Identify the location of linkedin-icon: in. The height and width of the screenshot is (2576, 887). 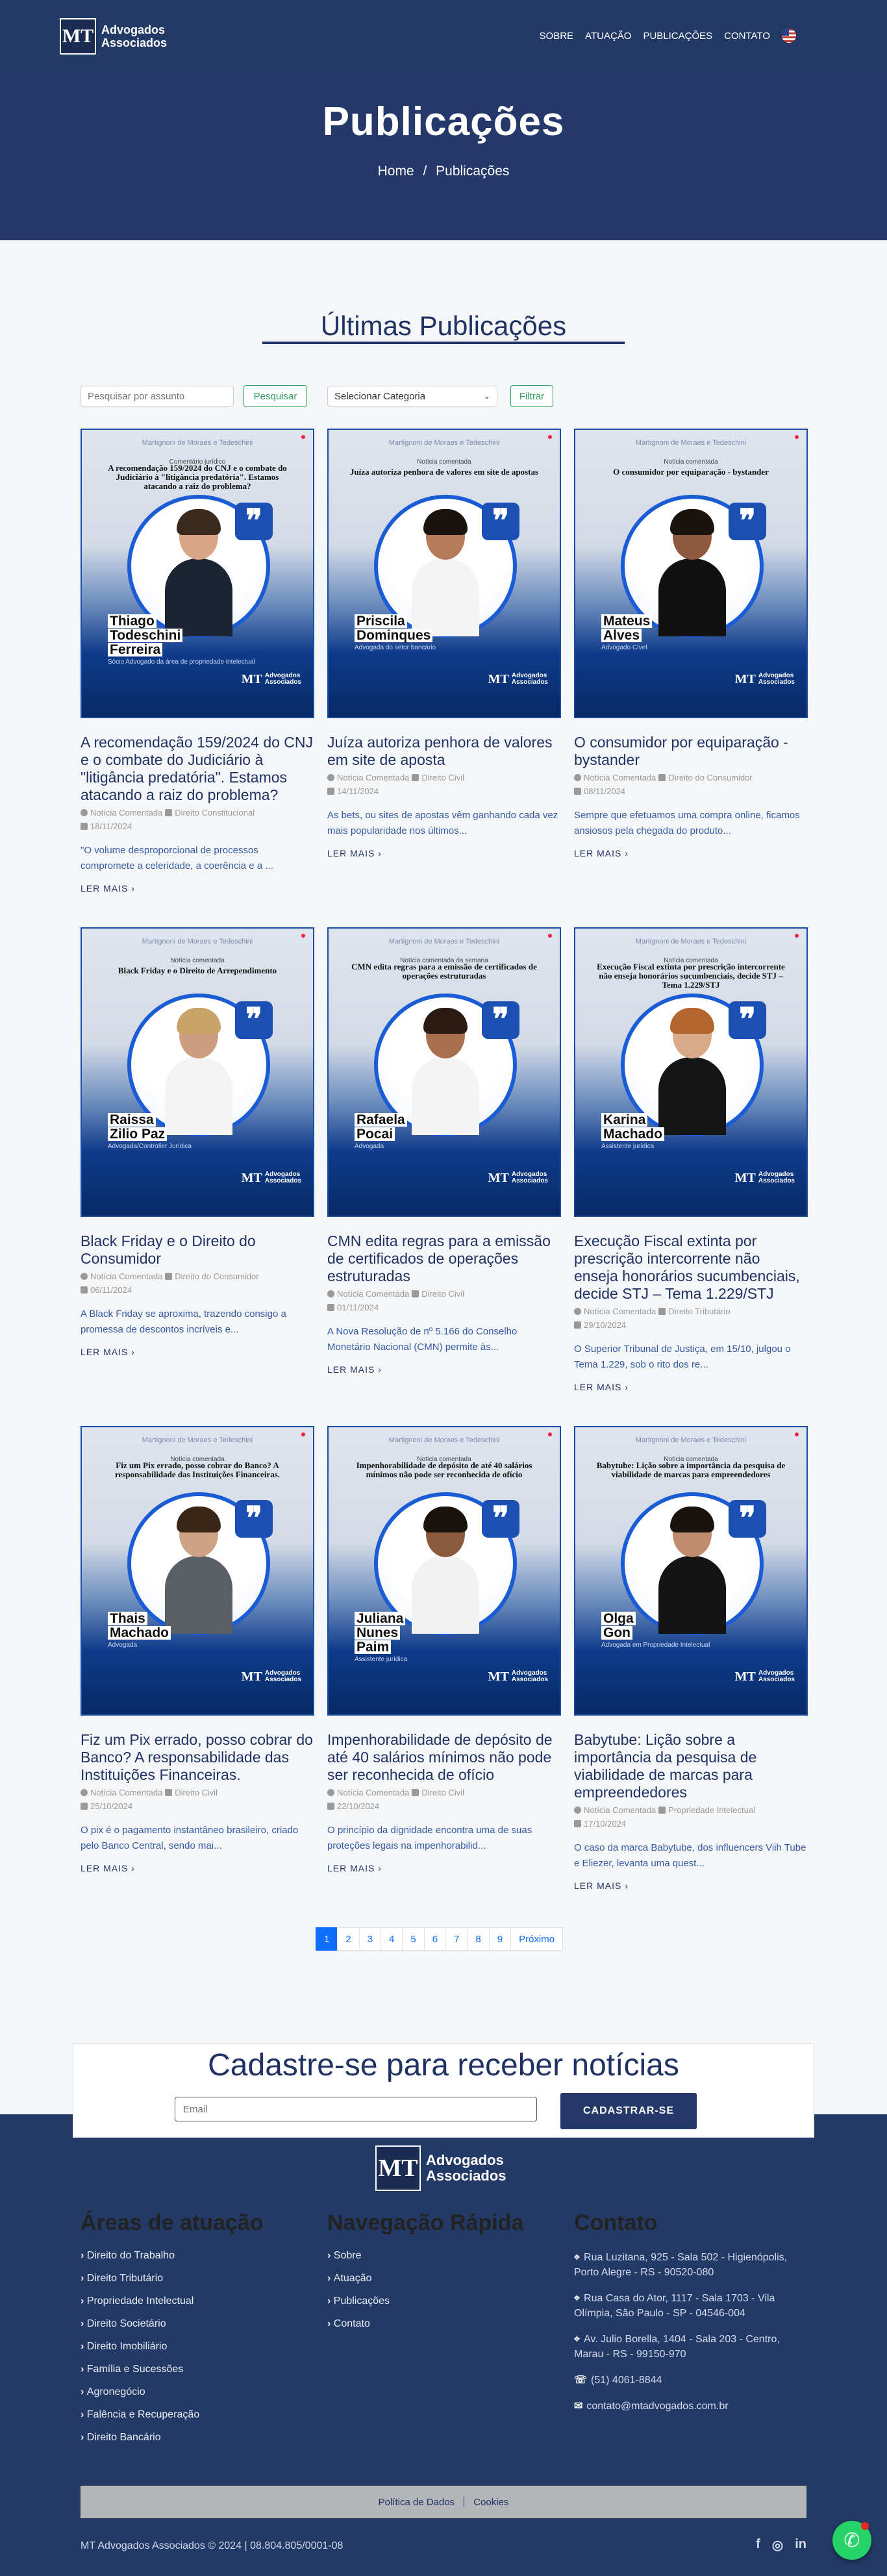
(800, 2545).